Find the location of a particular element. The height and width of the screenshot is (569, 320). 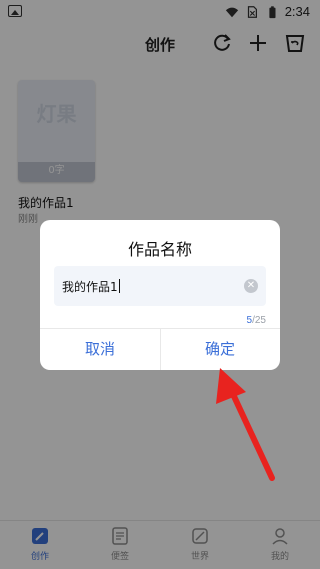

char-counter: 5/25 is located at coordinates (256, 320).